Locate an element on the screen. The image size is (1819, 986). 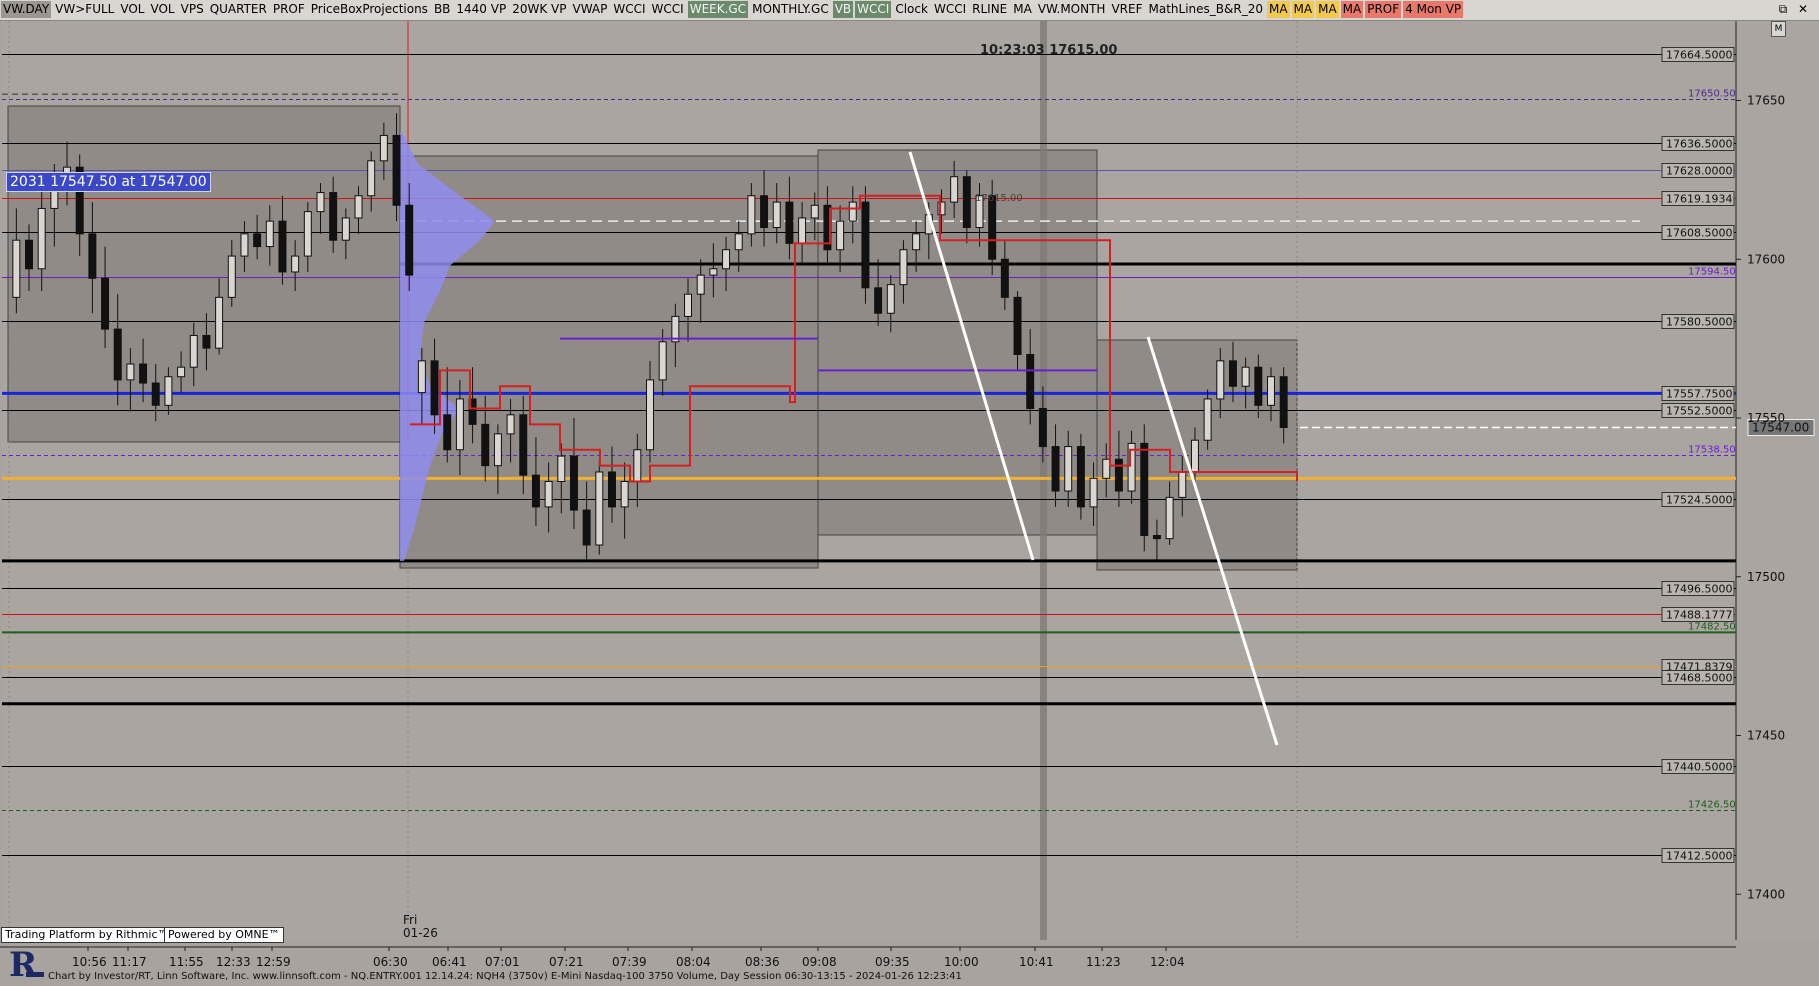
toolbar-button-15: MONTHLY.GC is located at coordinates (790, 9).